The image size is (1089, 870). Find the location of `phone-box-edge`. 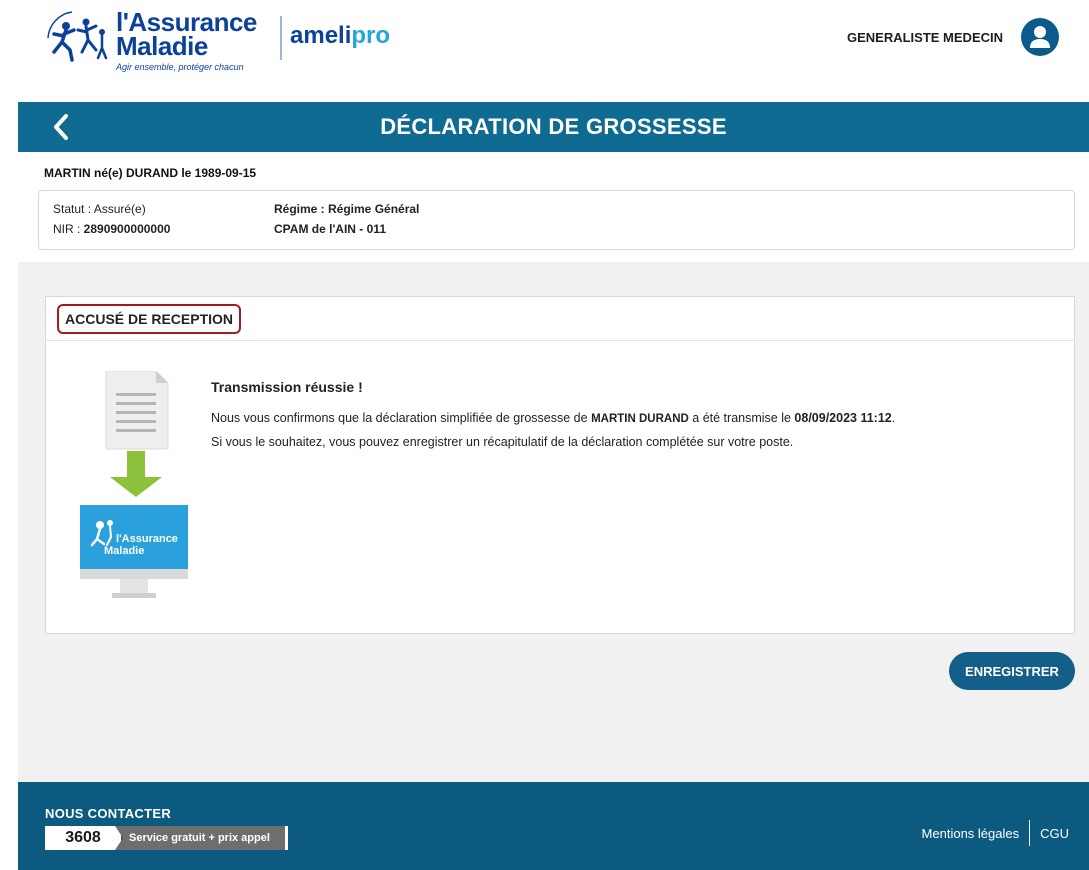

phone-box-edge is located at coordinates (286, 838).